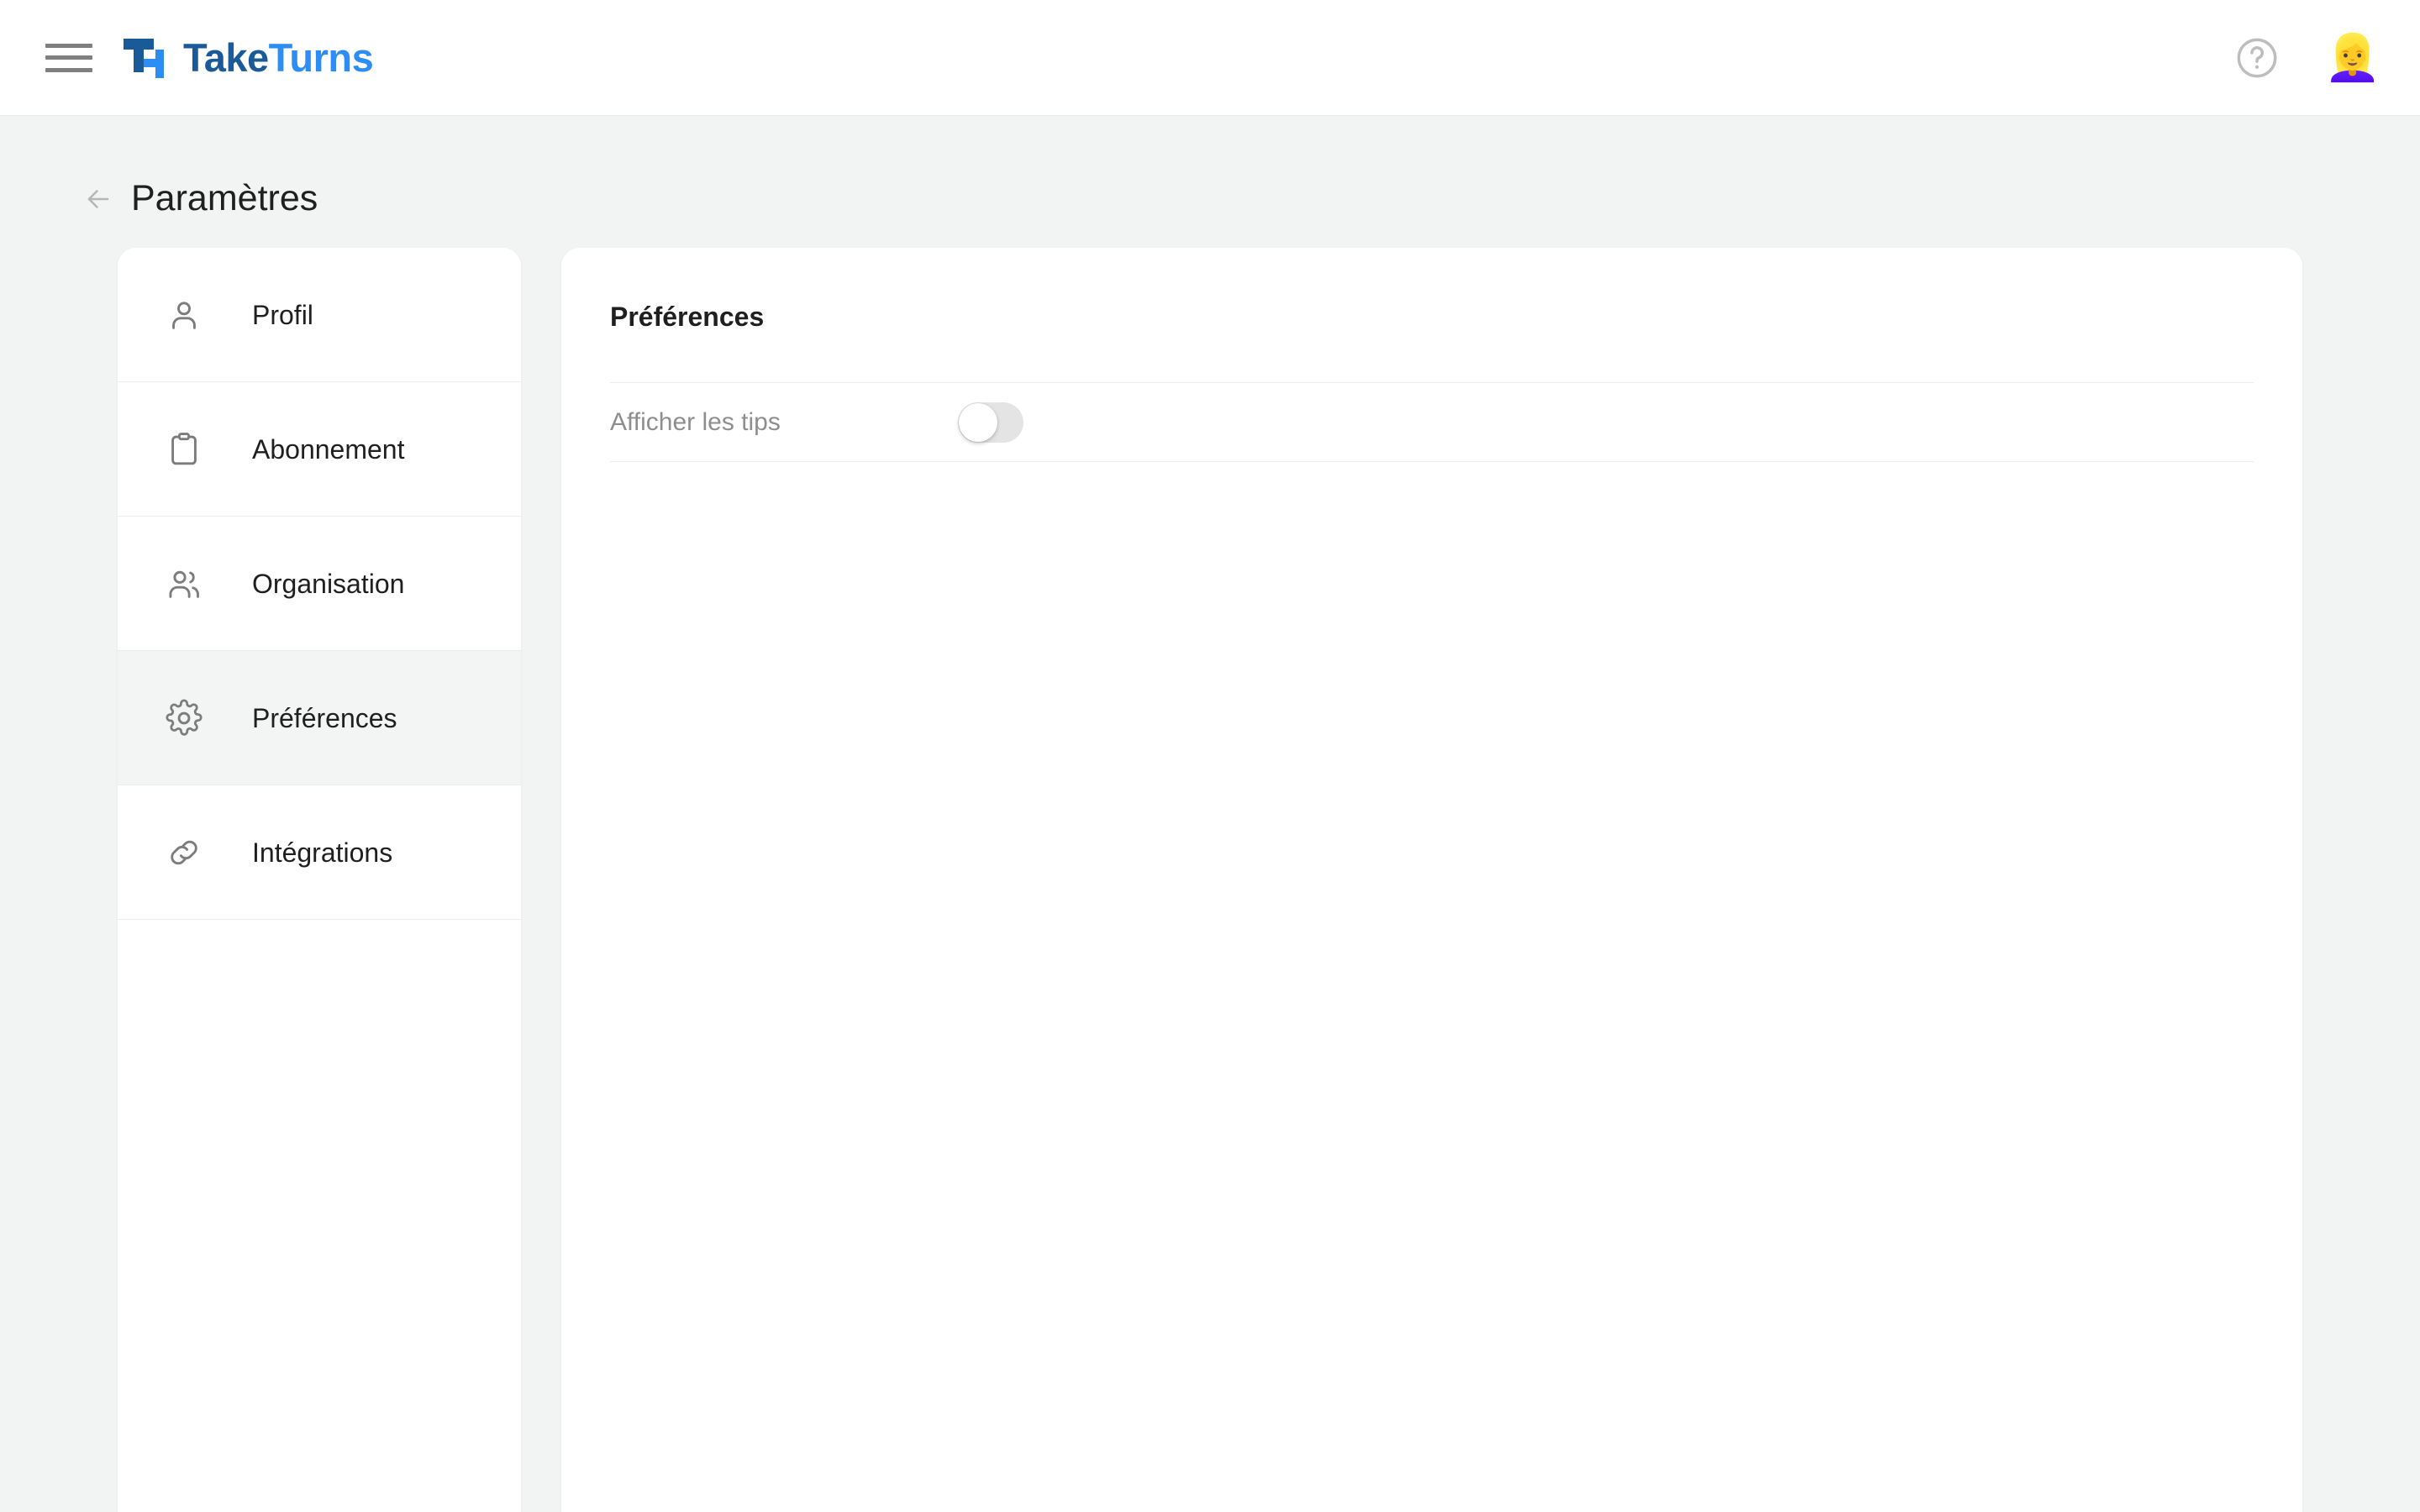 The height and width of the screenshot is (1512, 2420). Describe the element at coordinates (1210, 168) in the screenshot. I see `page-header: Paramètres` at that location.